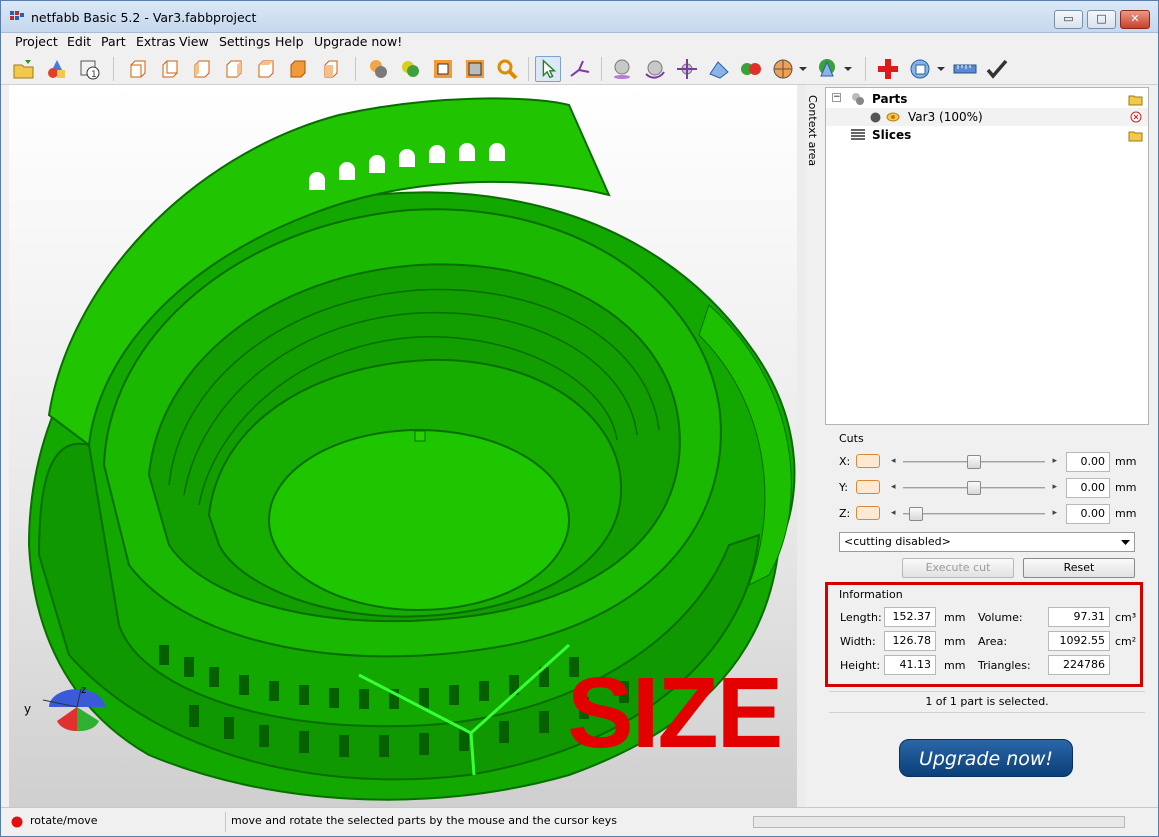 The width and height of the screenshot is (1159, 837). What do you see at coordinates (170, 69) in the screenshot?
I see `view-back-icon` at bounding box center [170, 69].